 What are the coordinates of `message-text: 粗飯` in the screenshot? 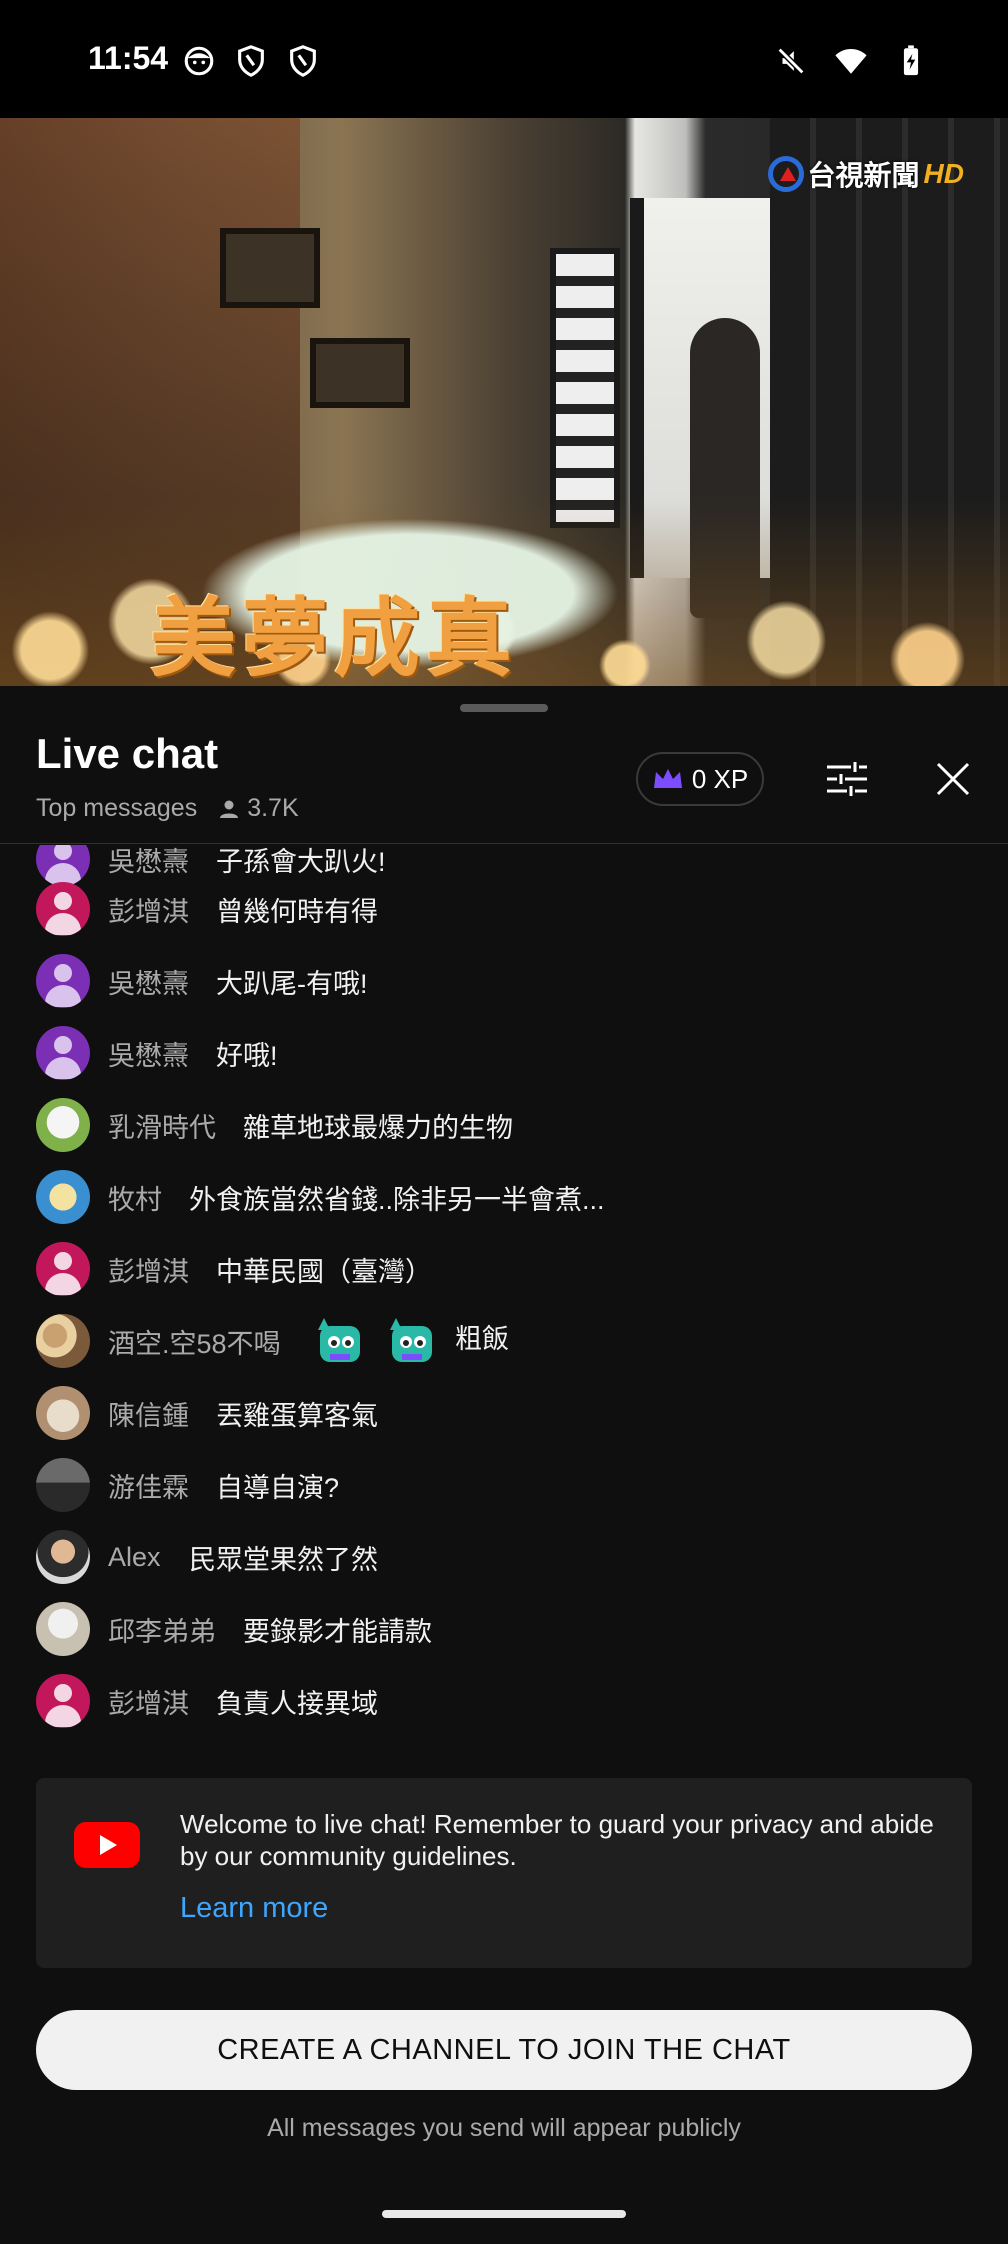 It's located at (482, 1339).